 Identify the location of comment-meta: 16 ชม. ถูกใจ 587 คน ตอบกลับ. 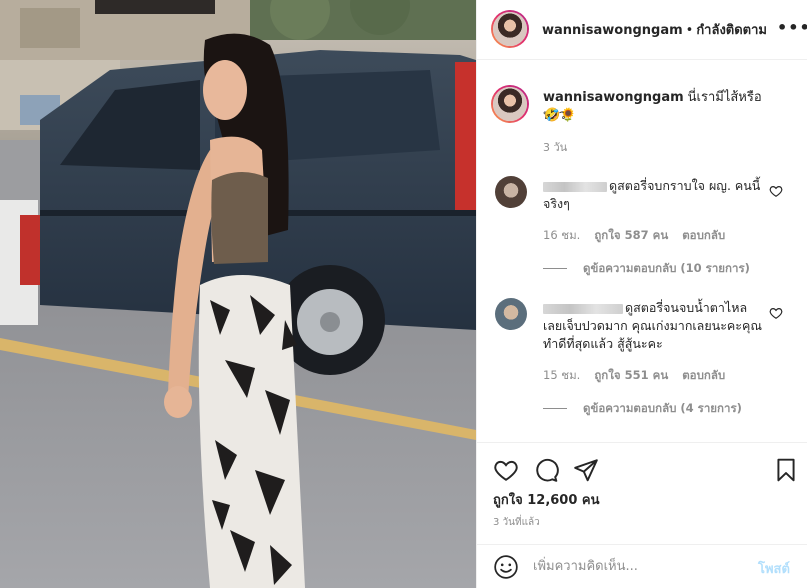
(641, 236).